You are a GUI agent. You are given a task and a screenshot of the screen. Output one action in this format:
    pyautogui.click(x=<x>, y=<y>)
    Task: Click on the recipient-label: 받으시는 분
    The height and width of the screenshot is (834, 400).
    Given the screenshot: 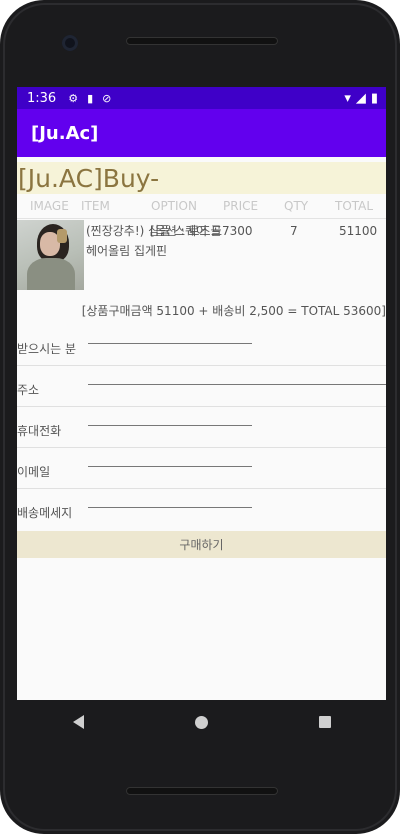 What is the action you would take?
    pyautogui.click(x=47, y=349)
    